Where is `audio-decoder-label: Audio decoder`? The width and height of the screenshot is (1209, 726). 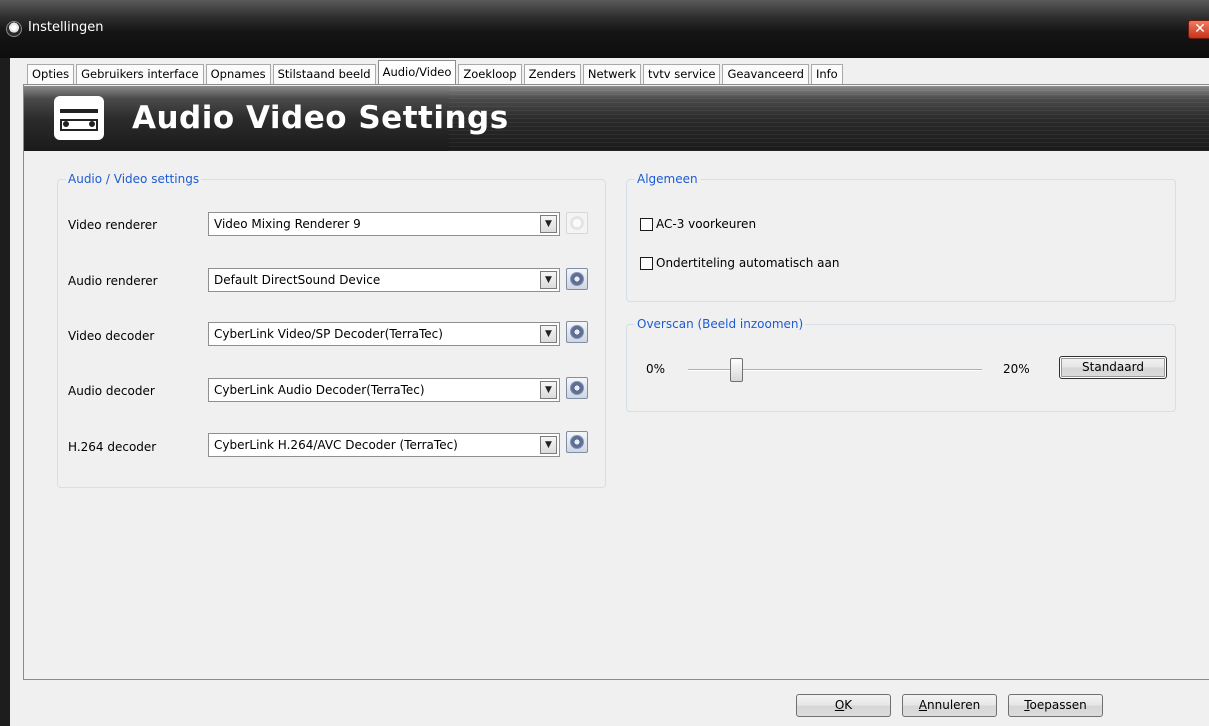 audio-decoder-label: Audio decoder is located at coordinates (111, 391).